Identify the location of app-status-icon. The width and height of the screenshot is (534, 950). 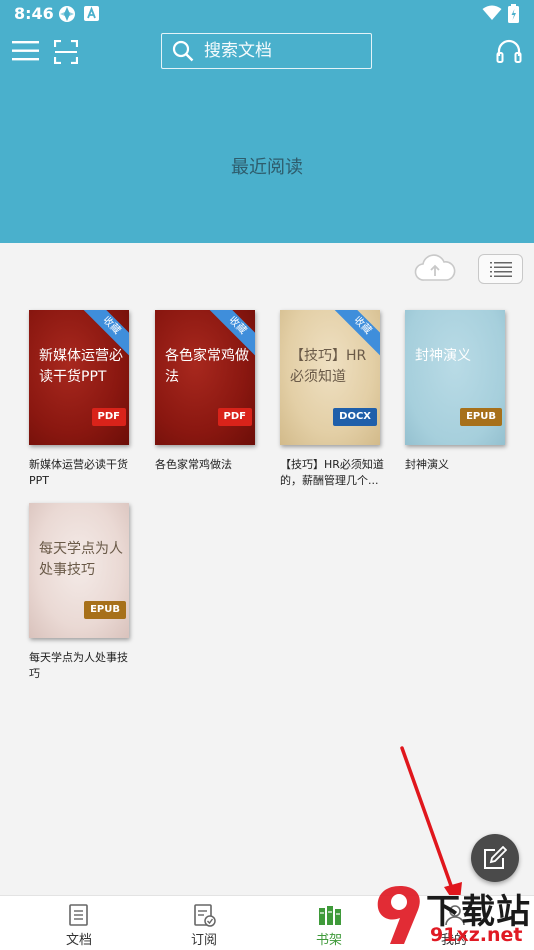
(67, 14).